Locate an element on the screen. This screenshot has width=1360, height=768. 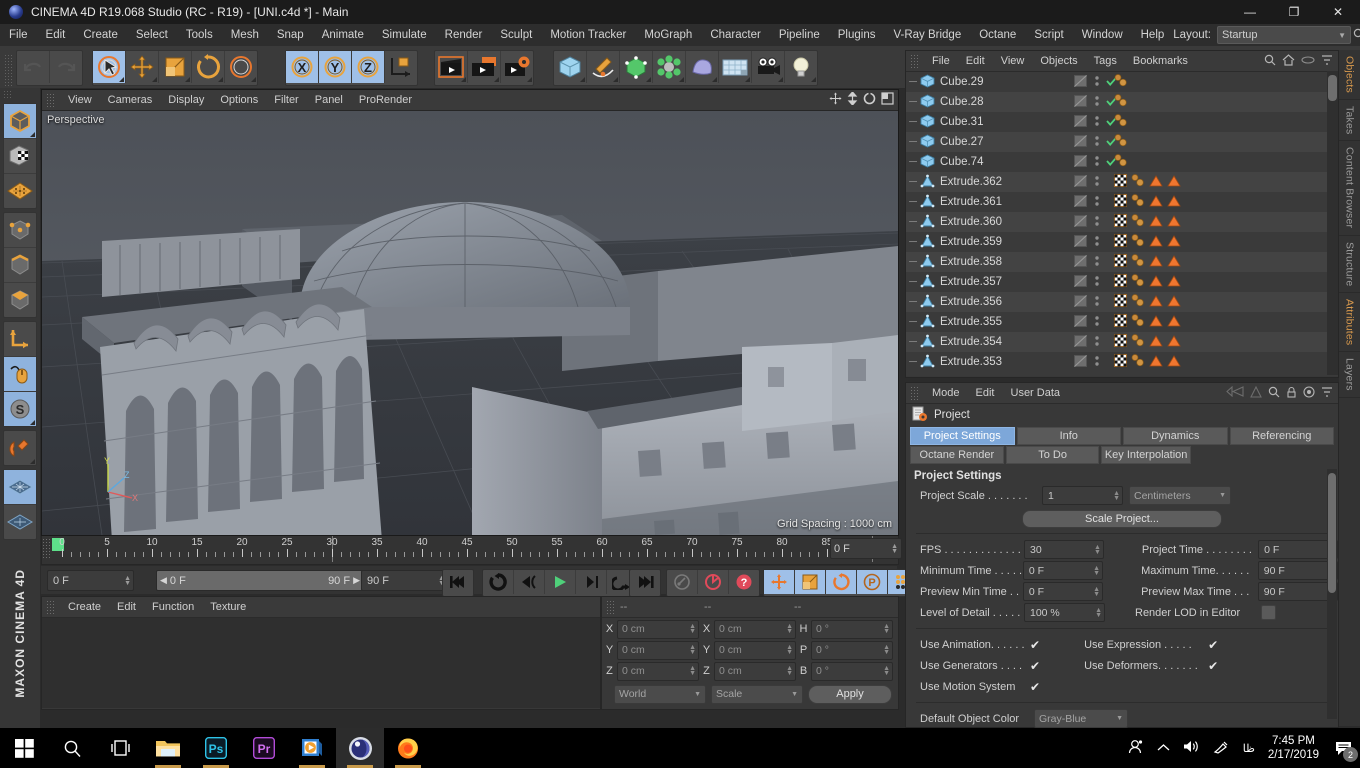
object-manager-grip is located at coordinates (915, 61).